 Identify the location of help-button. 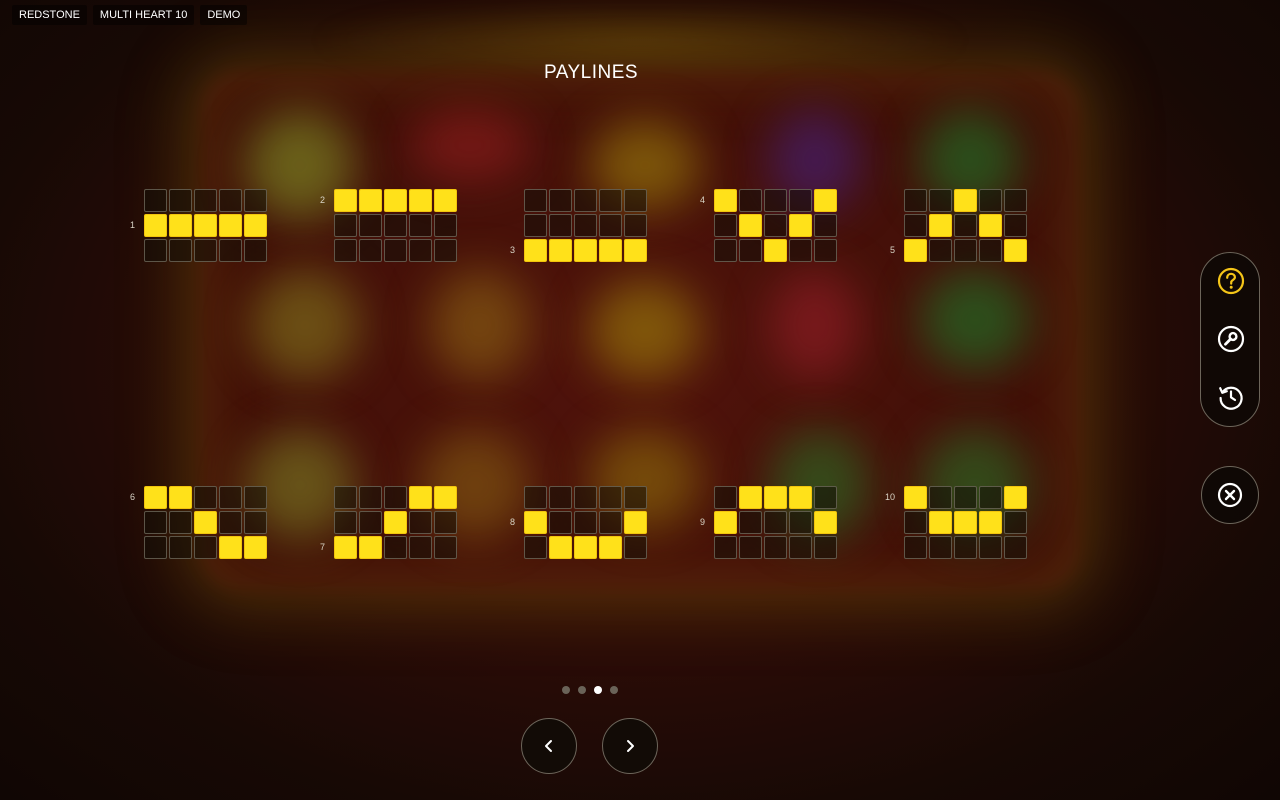
(1231, 281).